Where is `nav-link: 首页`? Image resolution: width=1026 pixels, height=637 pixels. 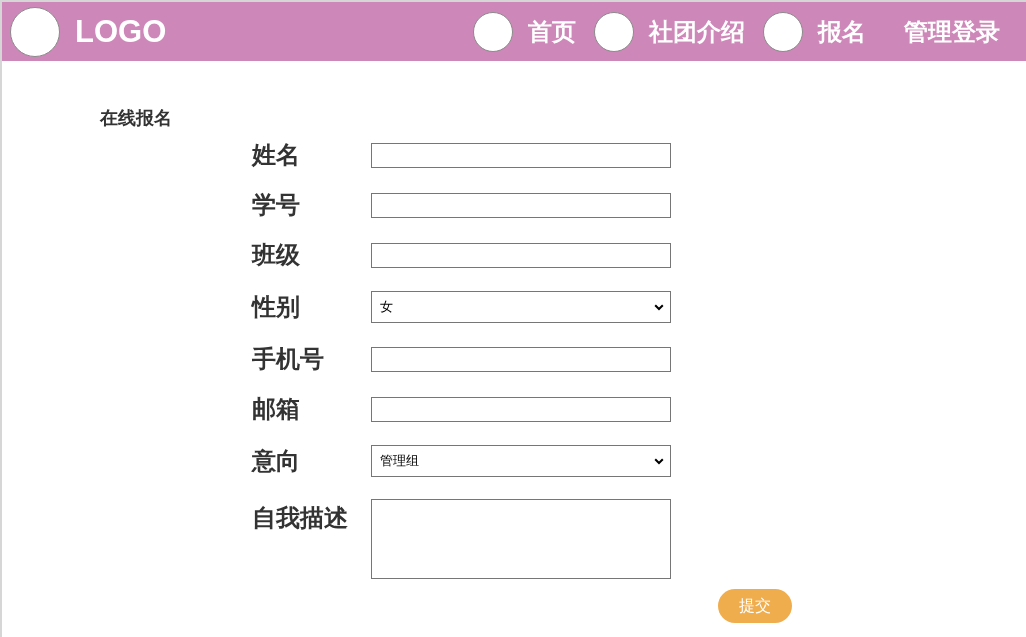 nav-link: 首页 is located at coordinates (552, 31).